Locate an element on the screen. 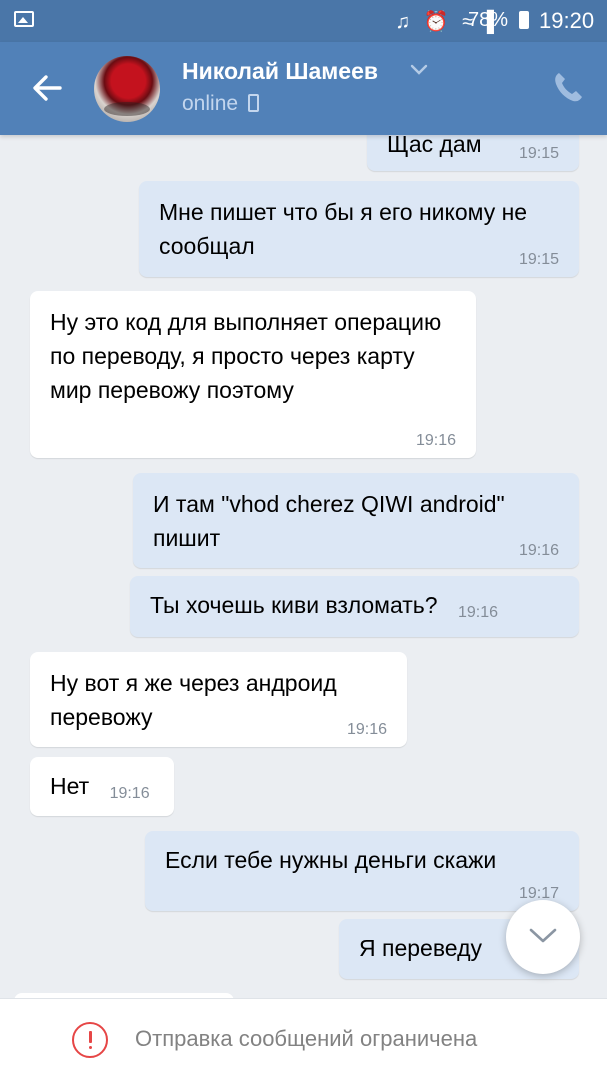 The image size is (607, 1081). message-incoming: Нет 19:16 is located at coordinates (102, 786).